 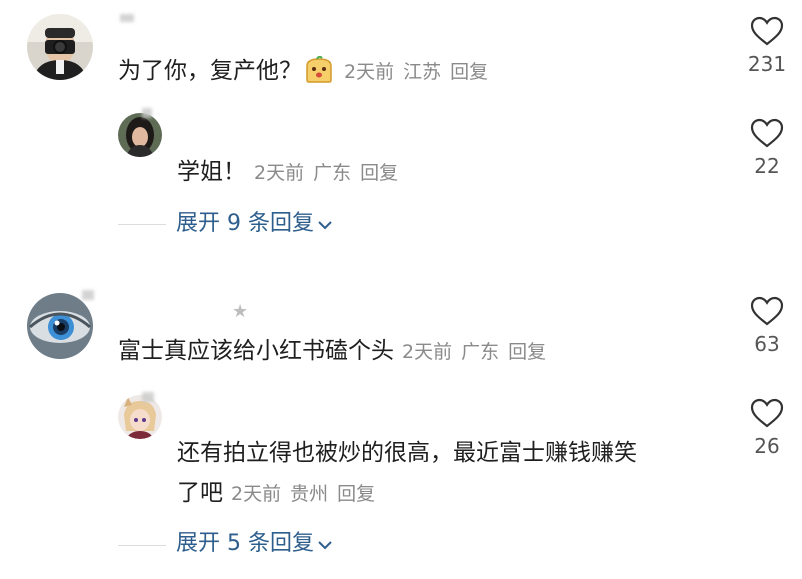 I want to click on photographer-avatar-image, so click(x=60, y=47).